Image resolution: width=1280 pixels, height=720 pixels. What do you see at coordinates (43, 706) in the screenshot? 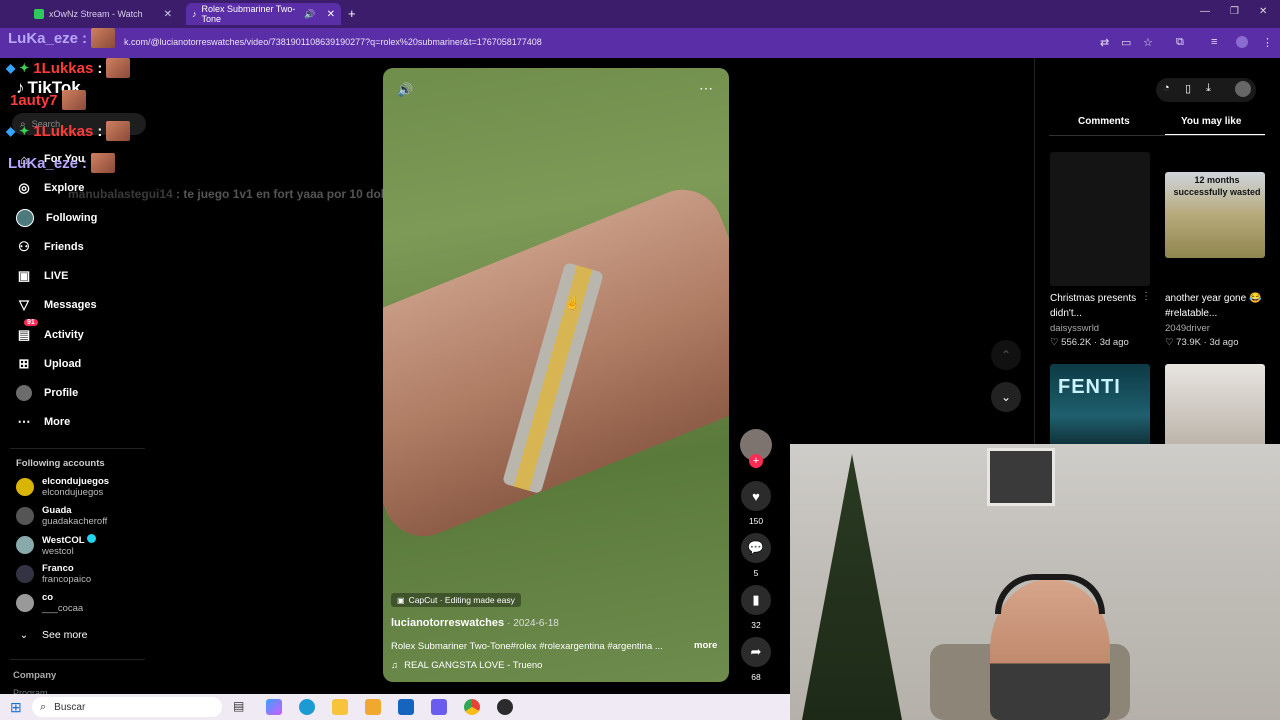
I see `search-icon: ⌕` at bounding box center [43, 706].